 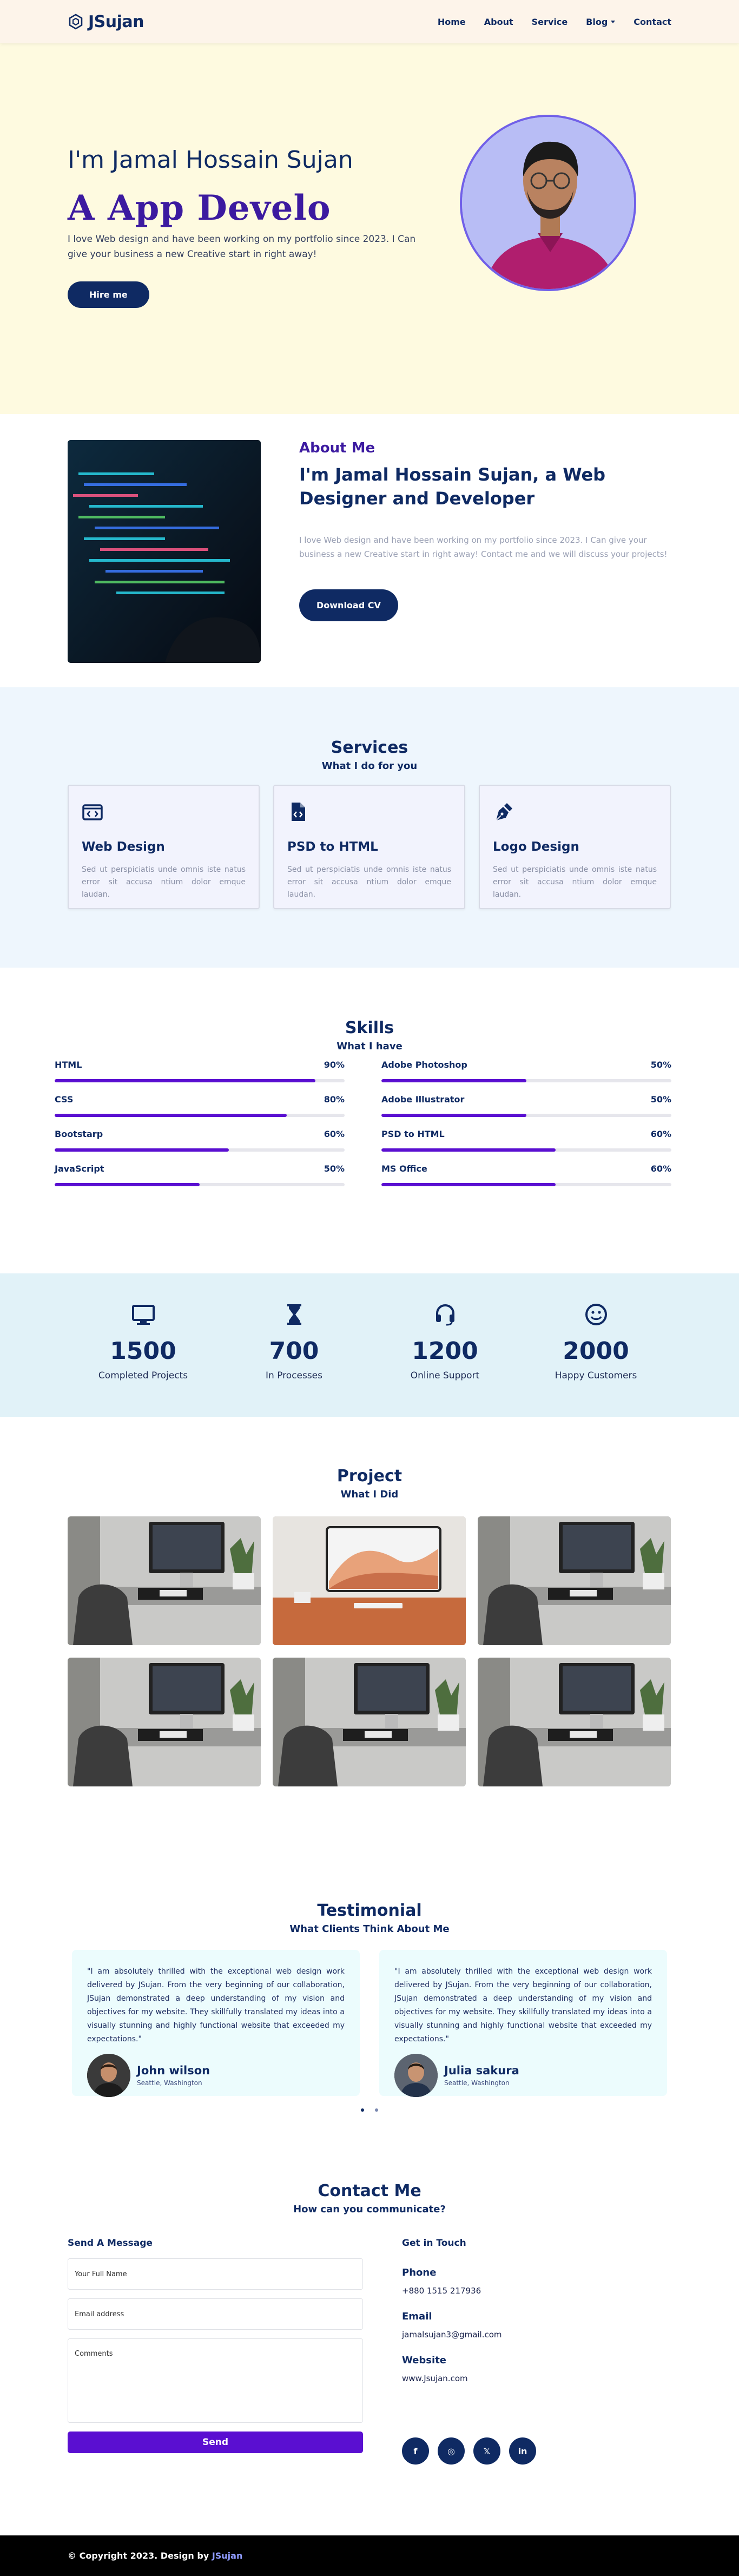 I want to click on testimonial-author: Julia sakura Seattle, Washington, so click(x=523, y=2075).